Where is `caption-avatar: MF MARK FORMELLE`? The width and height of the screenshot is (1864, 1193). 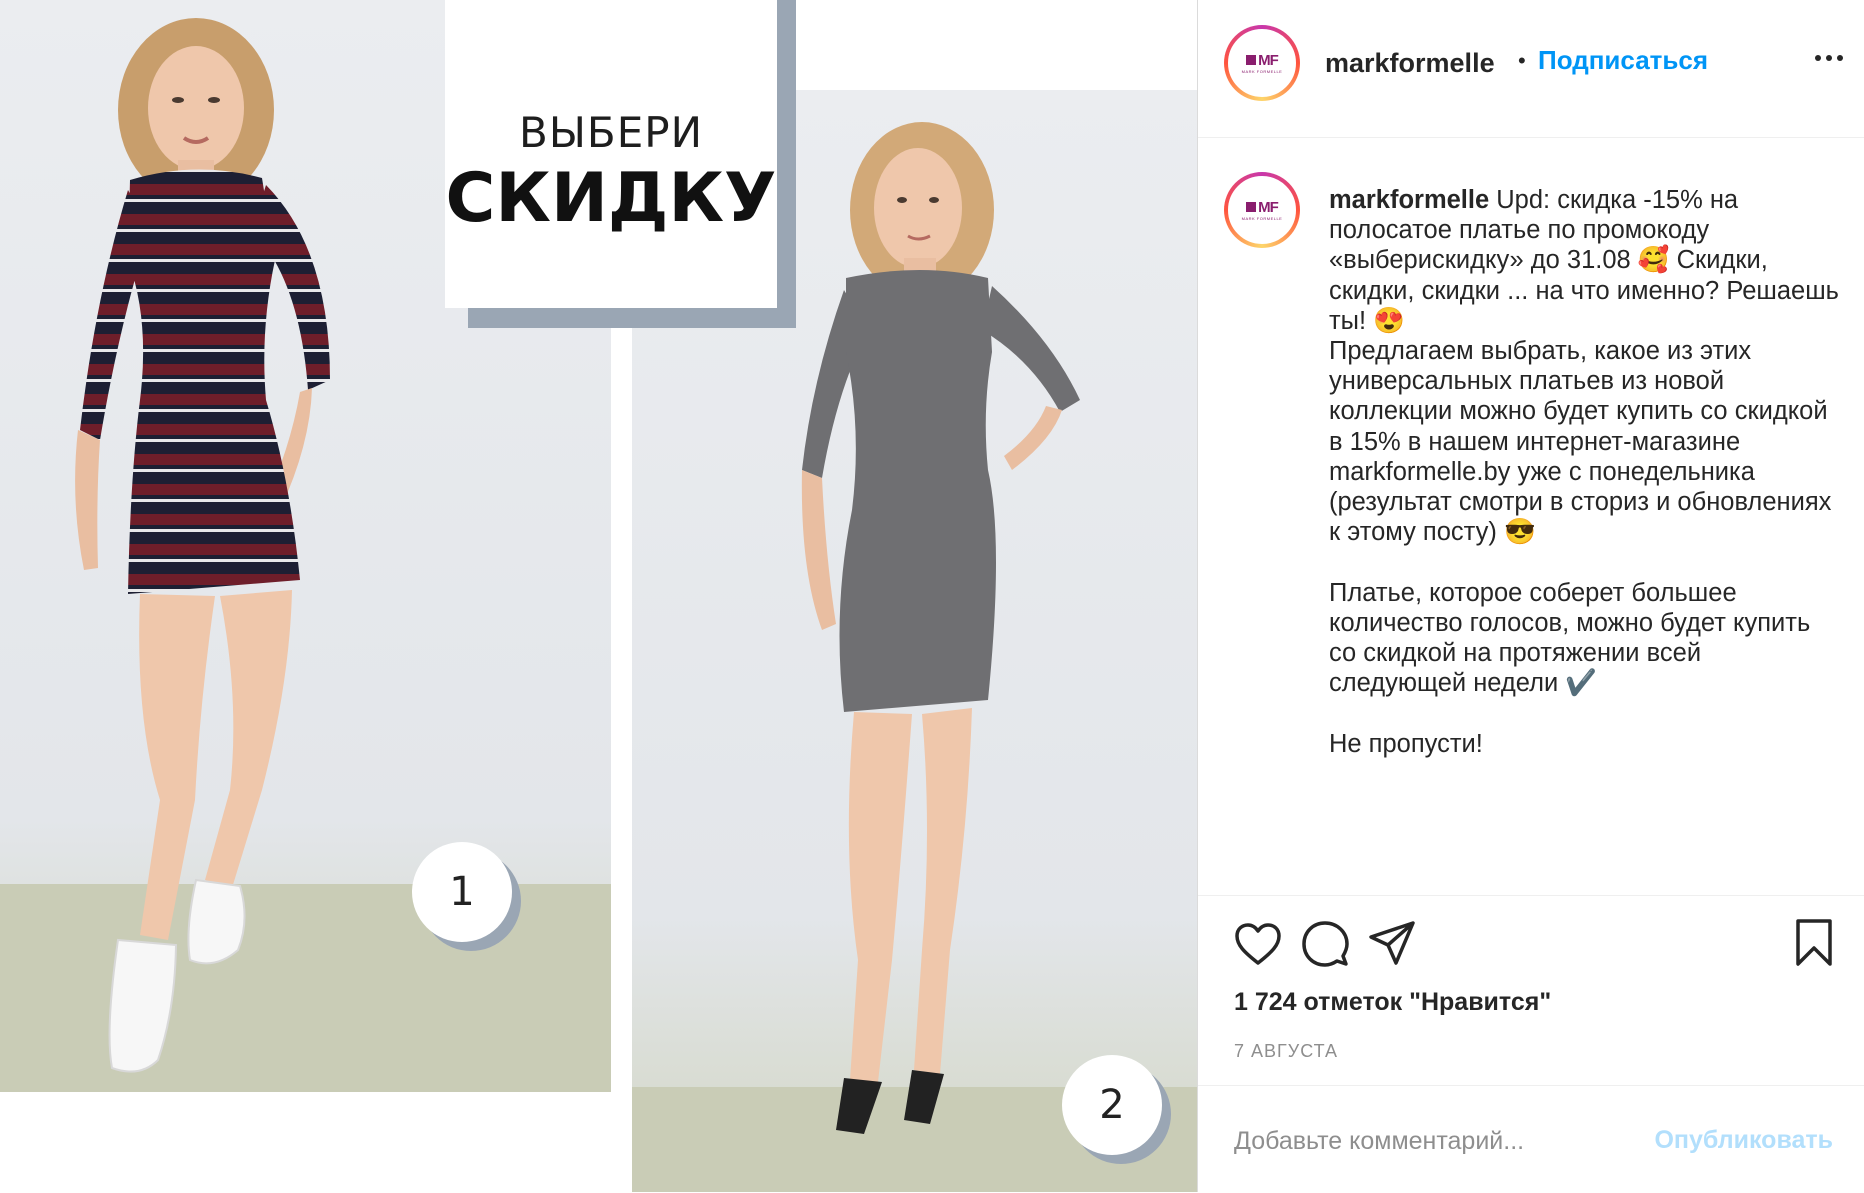
caption-avatar: MF MARK FORMELLE is located at coordinates (1262, 210).